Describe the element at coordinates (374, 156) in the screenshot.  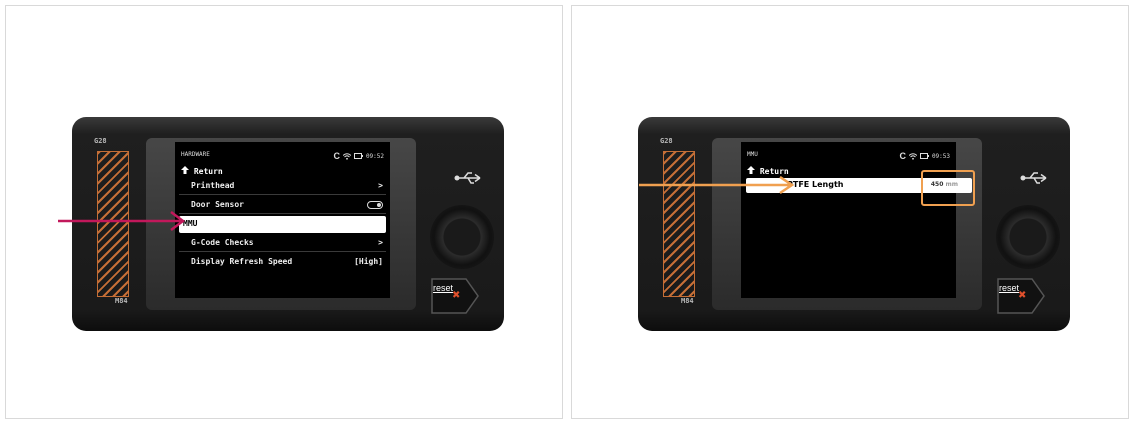
I see `clock: 09:52` at that location.